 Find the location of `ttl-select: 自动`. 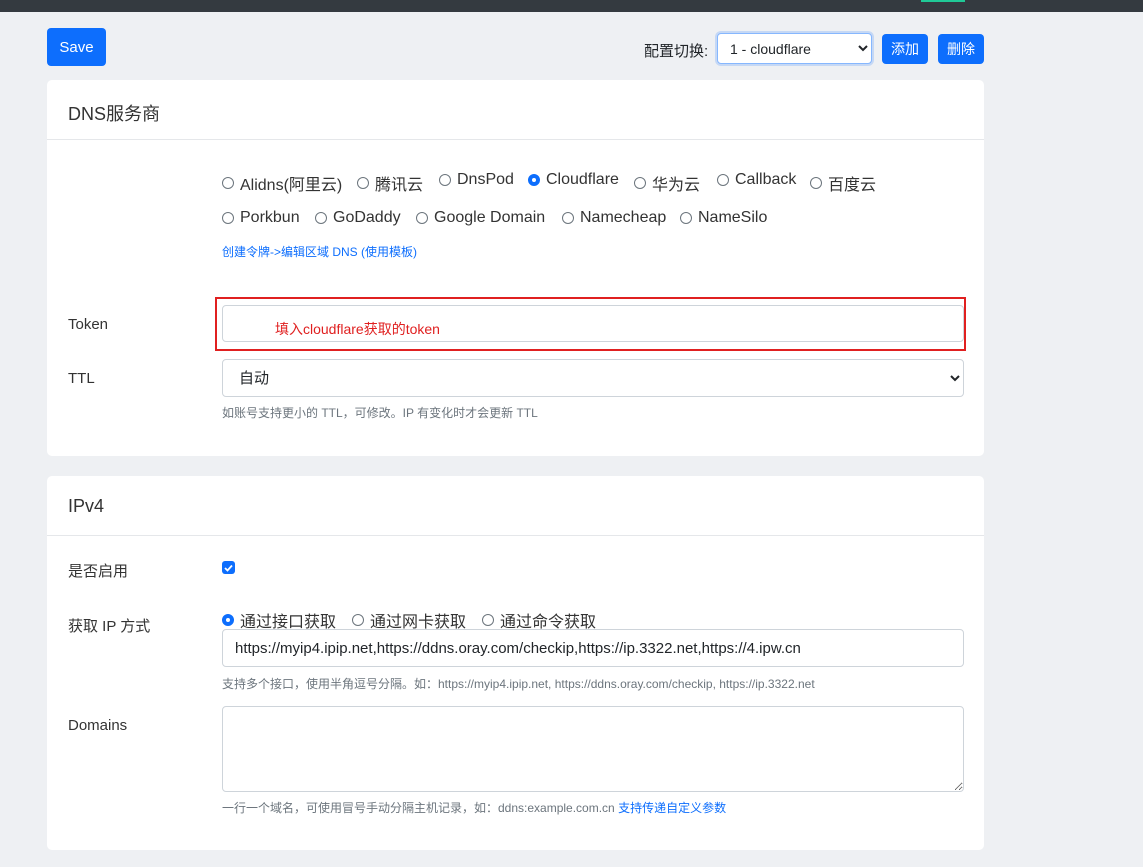

ttl-select: 自动 is located at coordinates (593, 378).